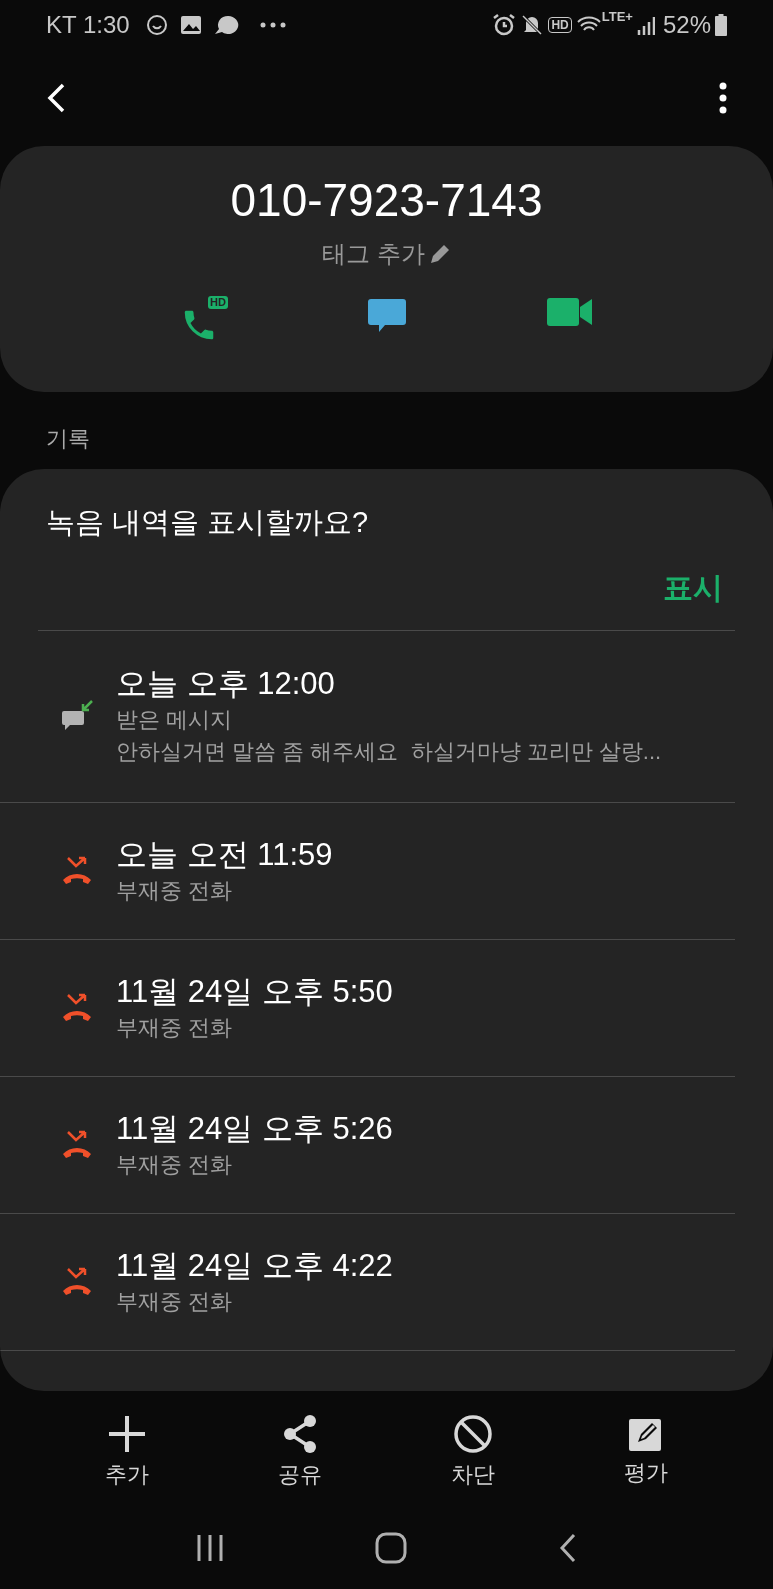 This screenshot has height=1589, width=773. I want to click on history-entry: 11월 24일 오후 5:26 부재중 전화, so click(254, 1144).